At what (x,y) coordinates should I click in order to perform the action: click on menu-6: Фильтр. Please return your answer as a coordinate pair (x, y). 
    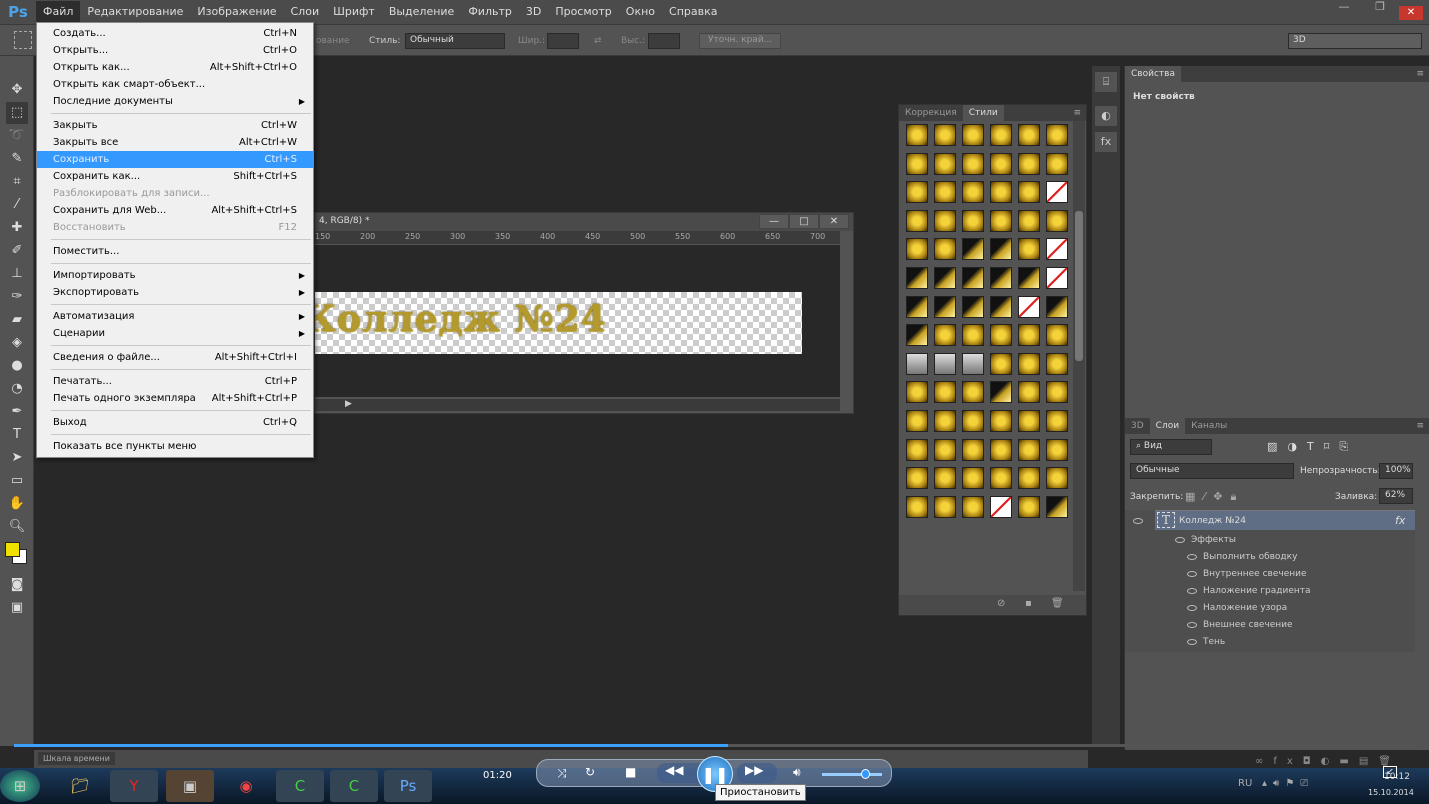
    Looking at the image, I should click on (490, 12).